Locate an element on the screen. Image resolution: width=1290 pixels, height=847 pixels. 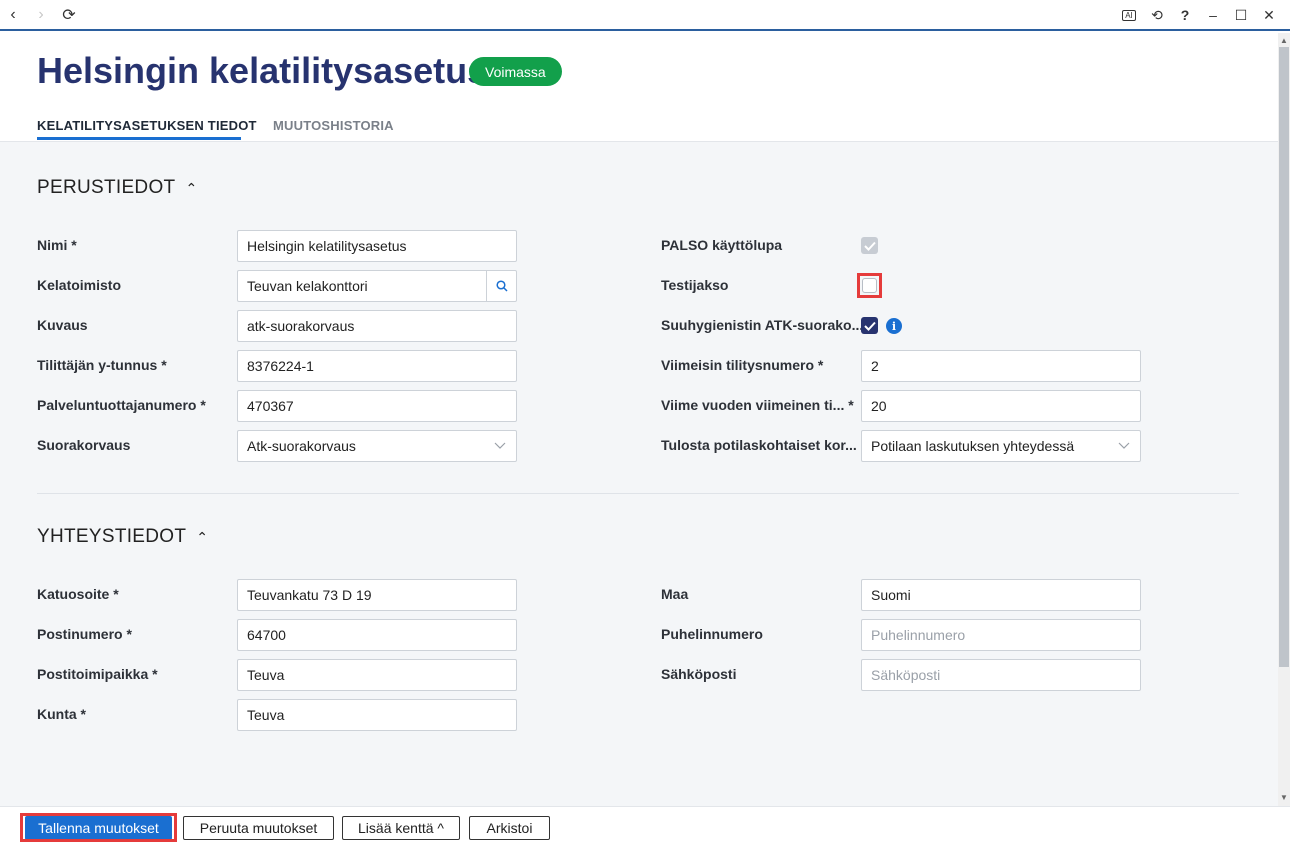
sahkoposti-input: Sähköposti is located at coordinates (1001, 675).